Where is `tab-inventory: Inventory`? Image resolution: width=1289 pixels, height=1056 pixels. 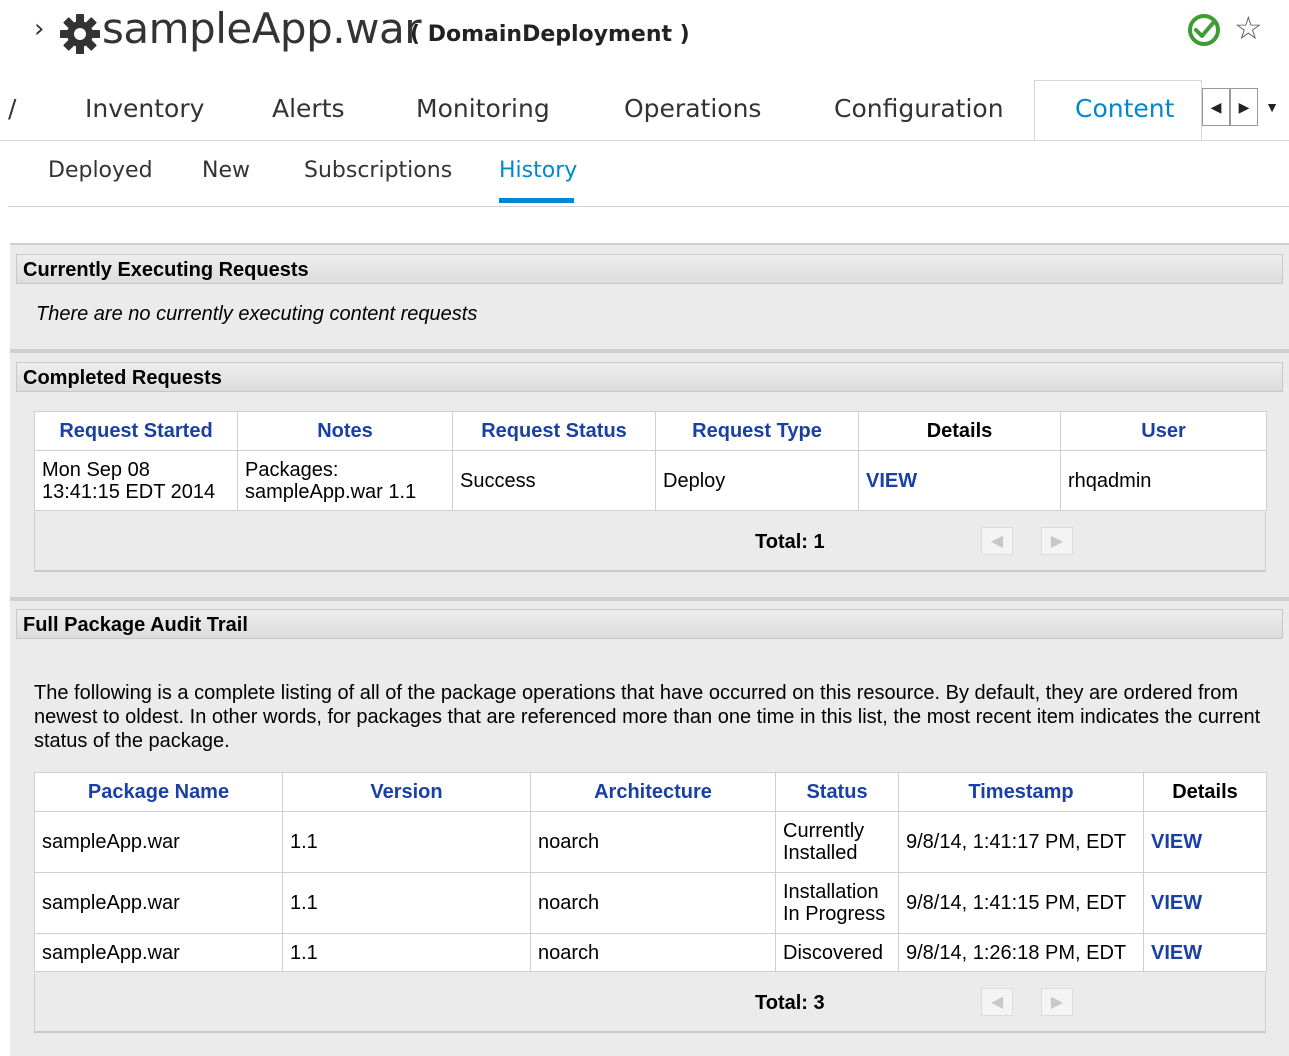 tab-inventory: Inventory is located at coordinates (144, 108).